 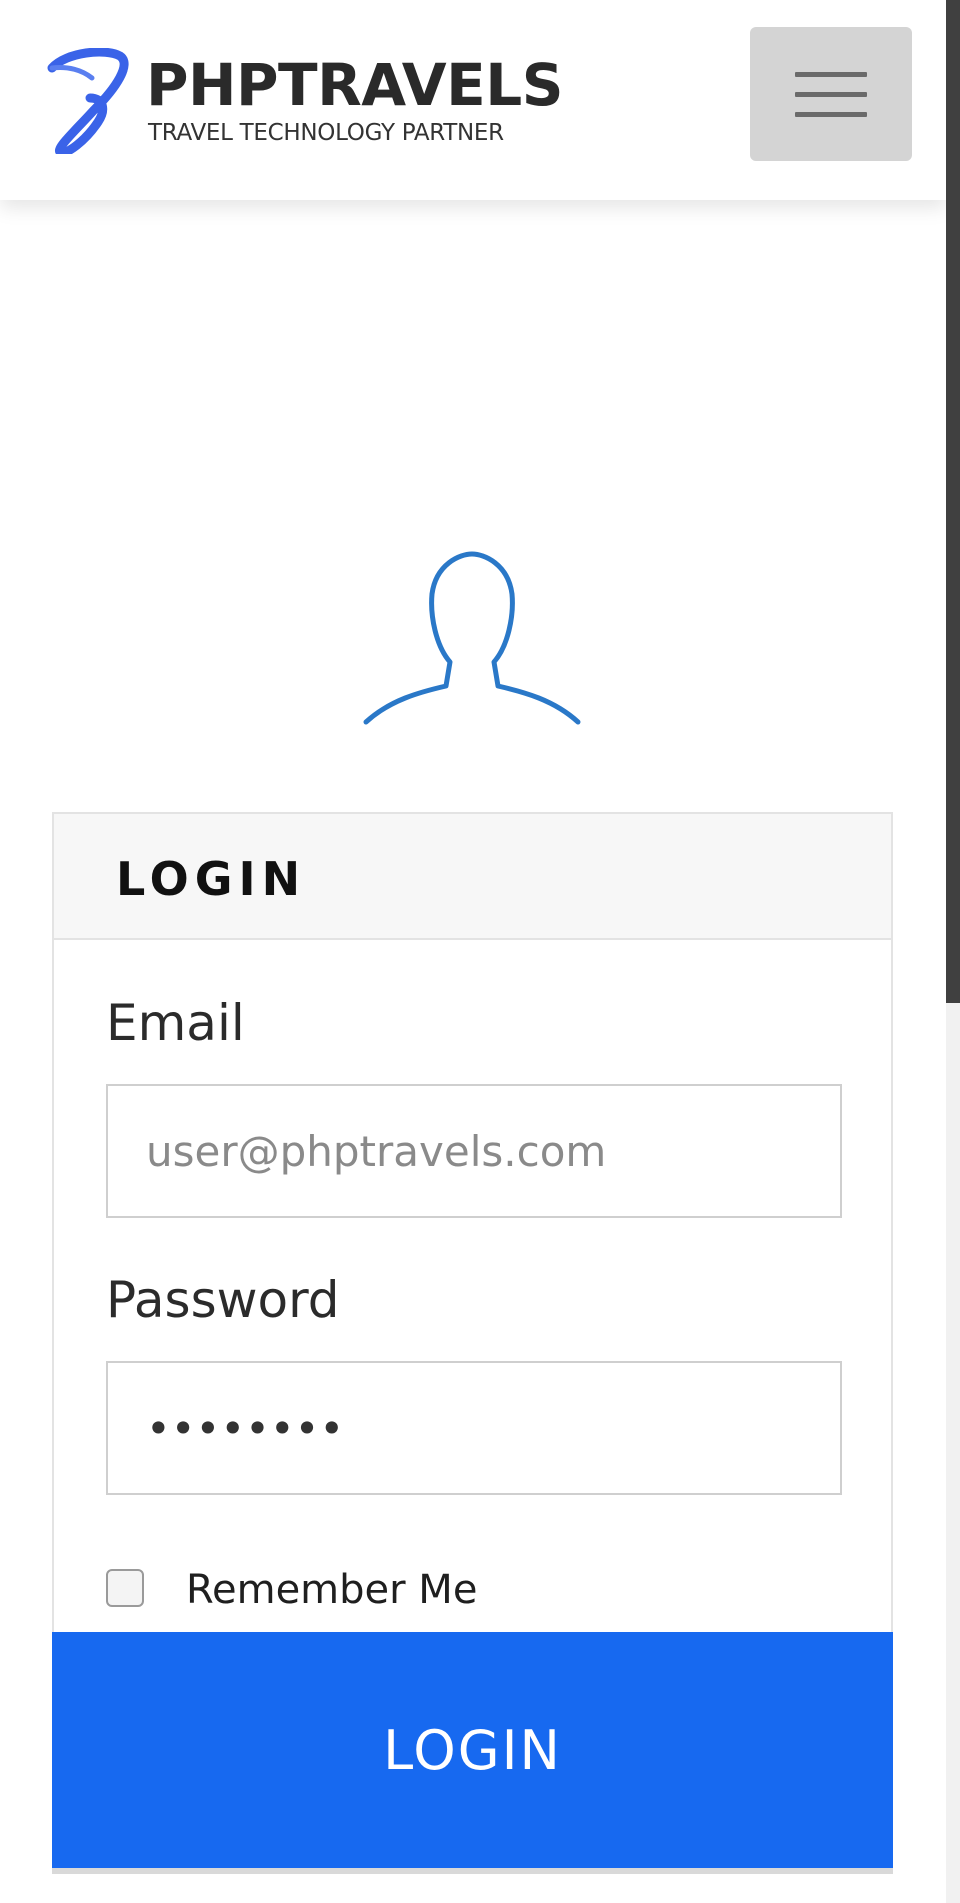 I want to click on brand-logo: PHPTRAVELS TRAVEL TECHNOLOGY PARTNER, so click(x=304, y=103).